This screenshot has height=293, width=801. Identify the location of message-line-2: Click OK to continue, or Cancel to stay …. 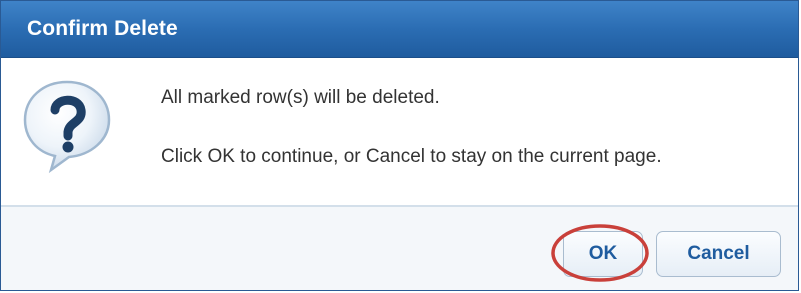
(411, 156).